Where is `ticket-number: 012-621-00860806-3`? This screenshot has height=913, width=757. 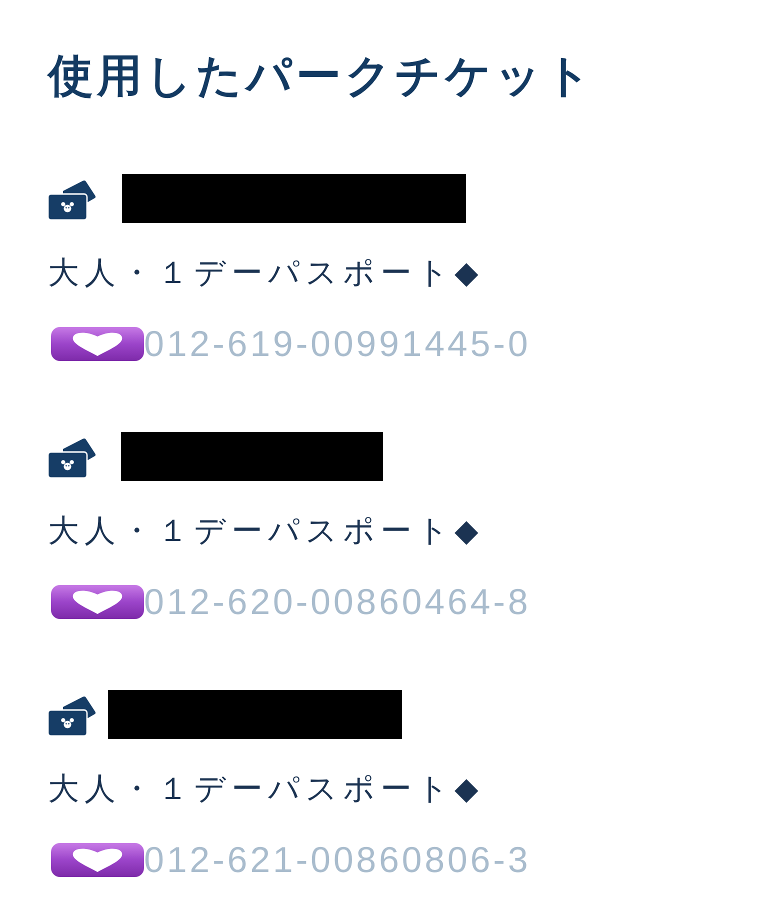 ticket-number: 012-621-00860806-3 is located at coordinates (337, 860).